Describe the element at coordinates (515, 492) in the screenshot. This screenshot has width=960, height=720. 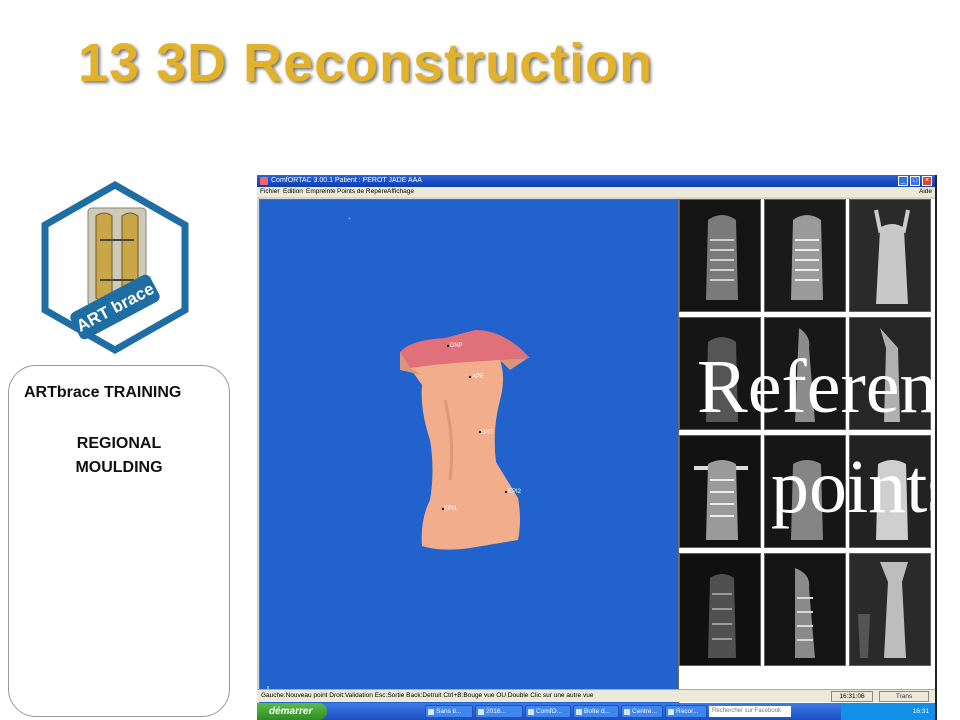
I see `landmark-epi2: EPI2` at that location.